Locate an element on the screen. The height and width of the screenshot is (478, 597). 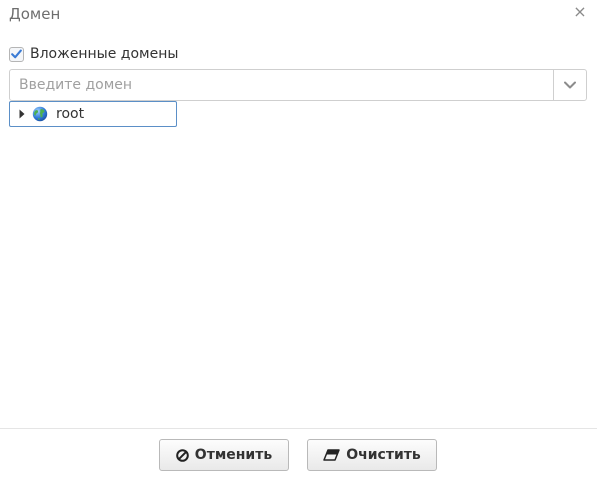
ban-icon is located at coordinates (182, 455).